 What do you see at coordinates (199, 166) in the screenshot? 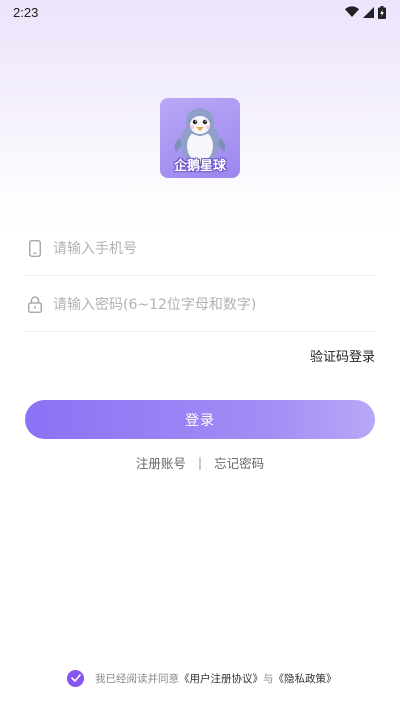
I see `logo-text: 企鹅星球` at bounding box center [199, 166].